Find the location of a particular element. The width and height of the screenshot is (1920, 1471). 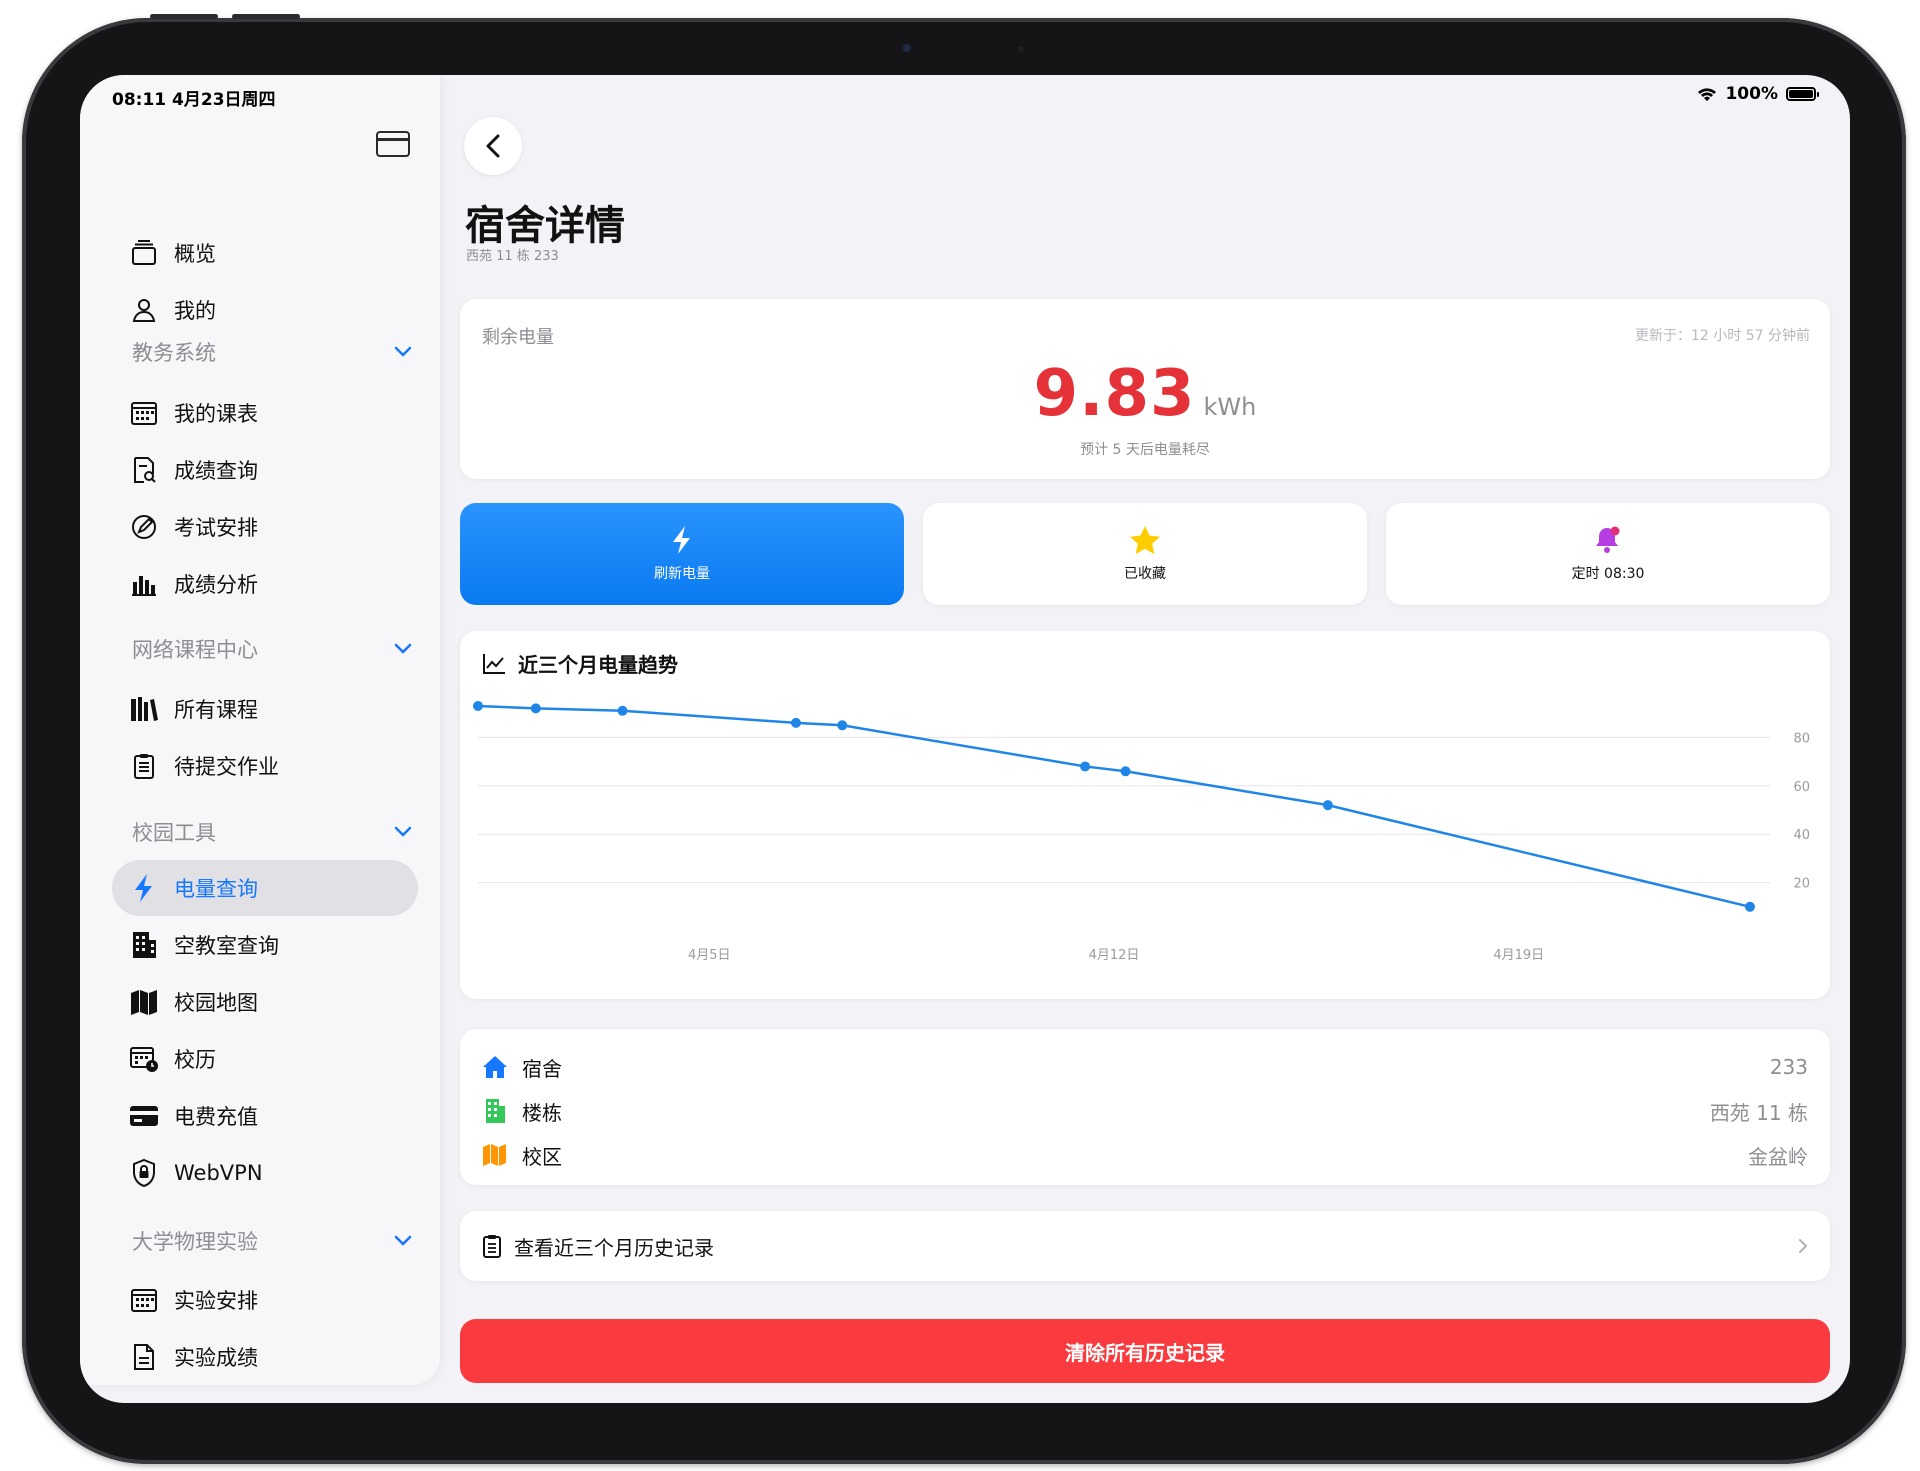

chevron-right-icon is located at coordinates (1803, 1246).